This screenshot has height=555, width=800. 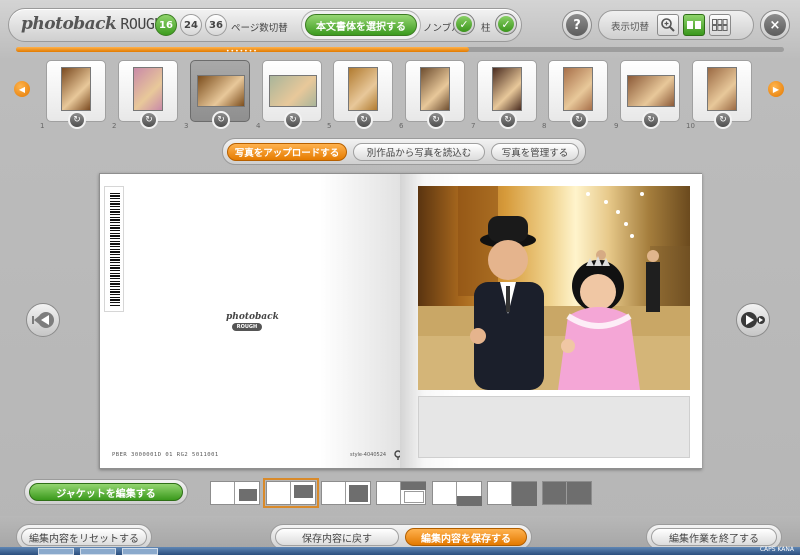 What do you see at coordinates (368, 455) in the screenshot?
I see `style-code: style-4040524` at bounding box center [368, 455].